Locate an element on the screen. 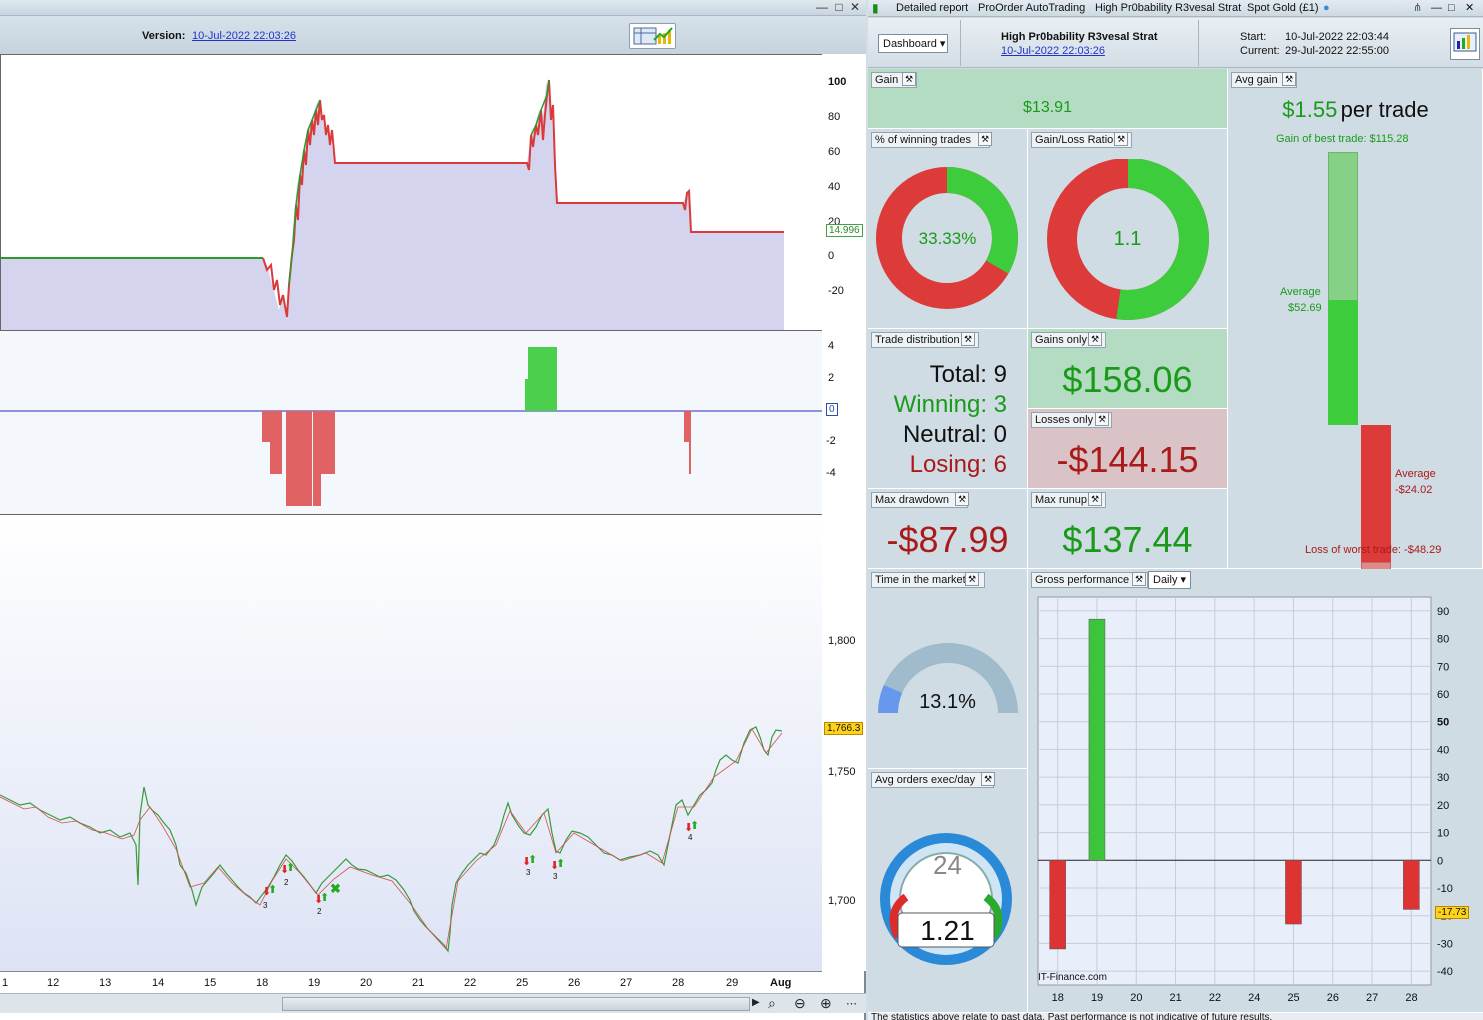  trade-mark-label: 2 is located at coordinates (286, 882).